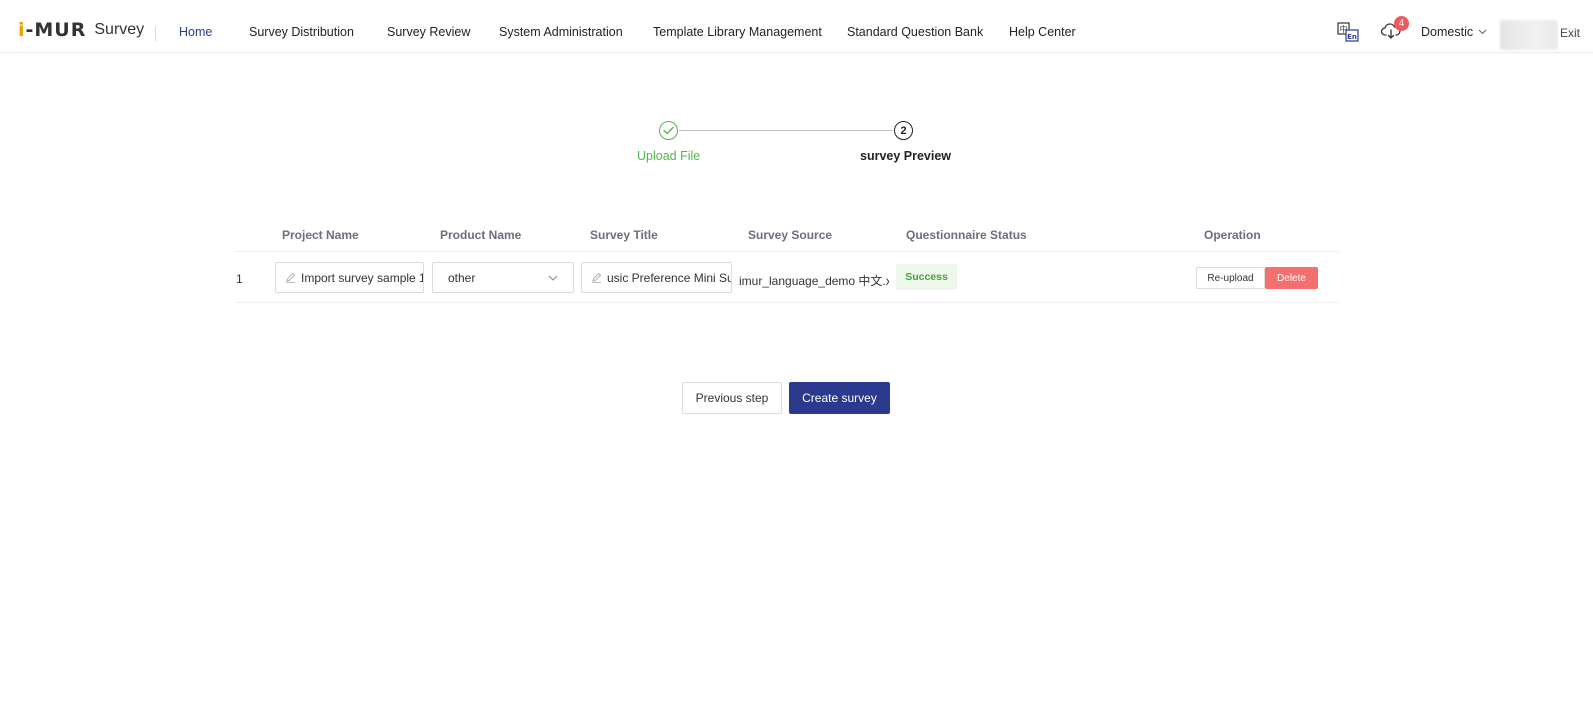 This screenshot has width=1593, height=703. I want to click on column-header-survey-title: Survey Title, so click(624, 235).